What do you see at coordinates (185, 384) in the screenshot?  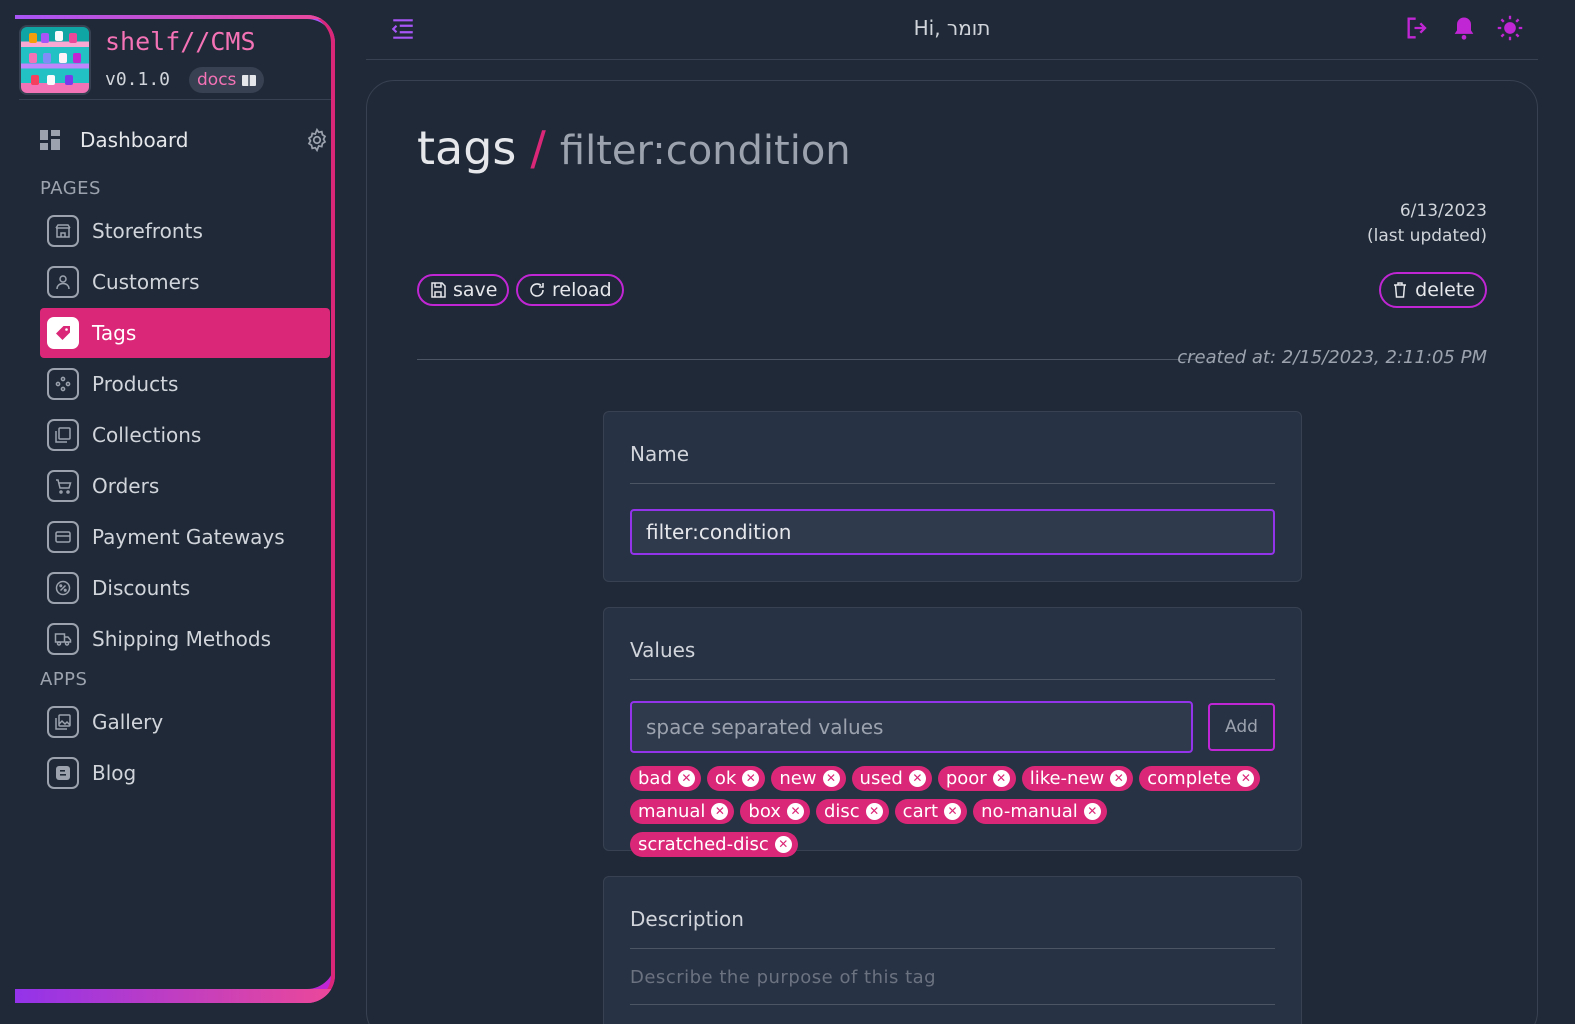 I see `sidebar-item-products: Products` at bounding box center [185, 384].